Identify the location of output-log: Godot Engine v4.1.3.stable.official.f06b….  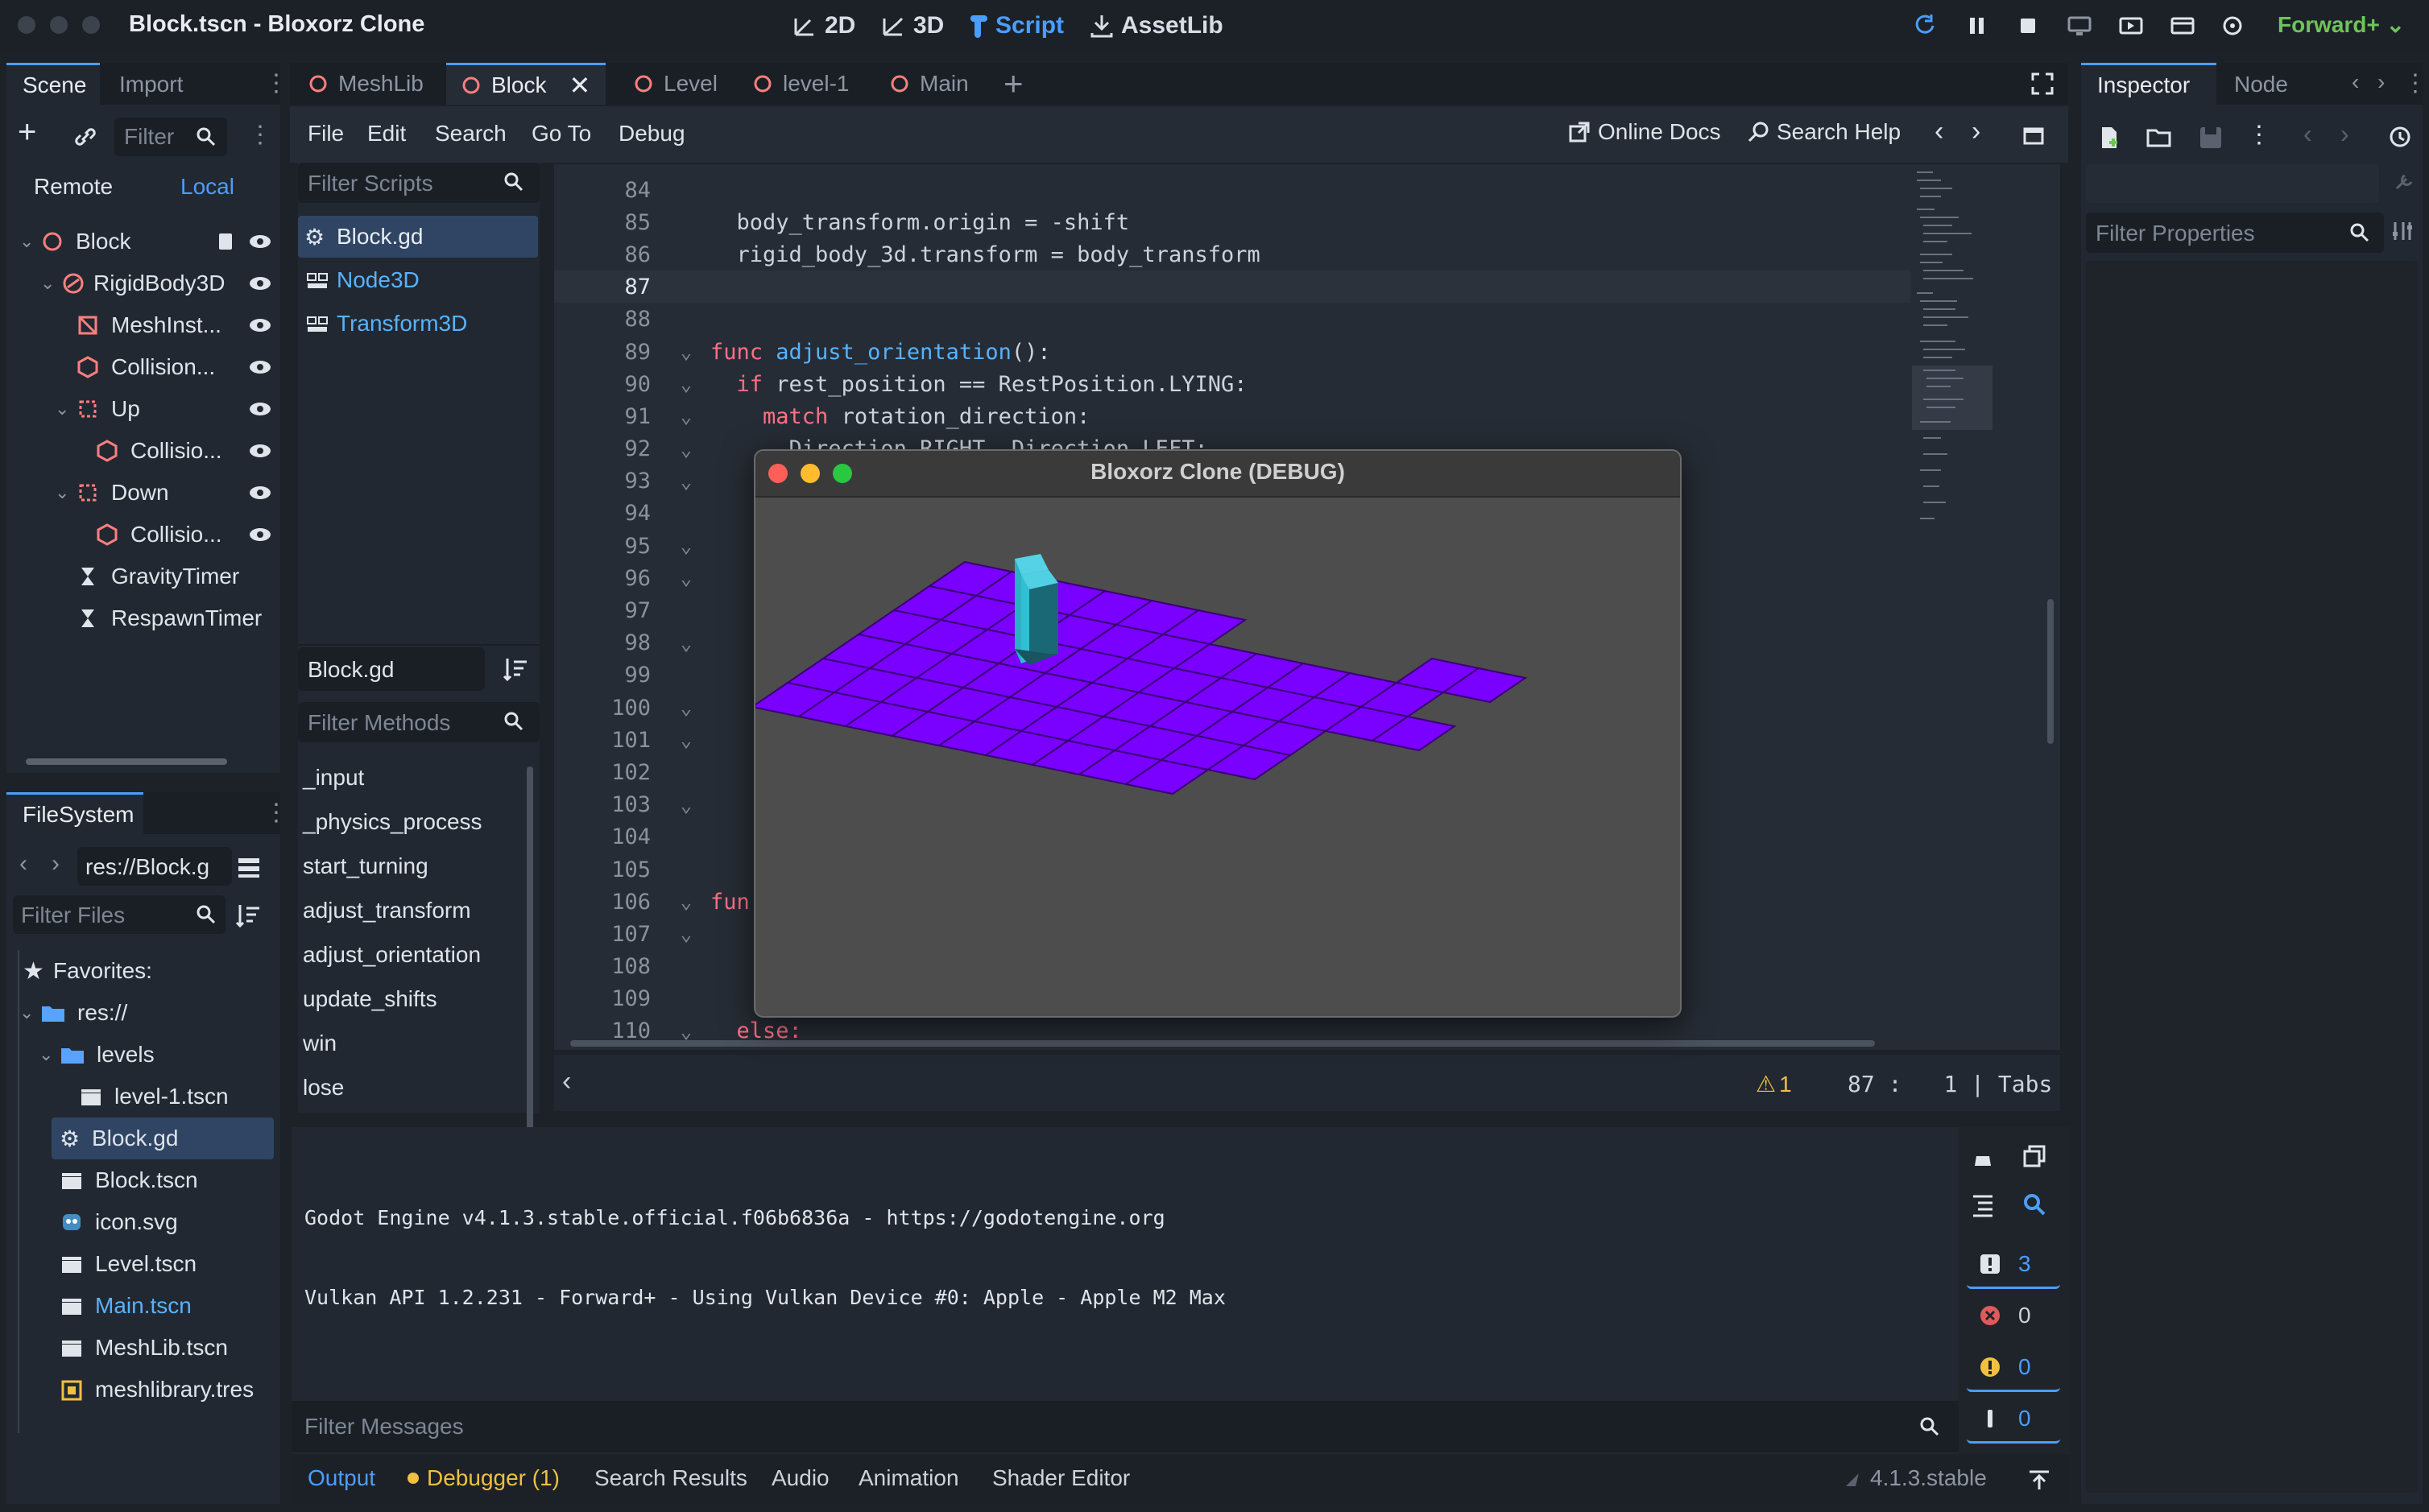
(765, 1257).